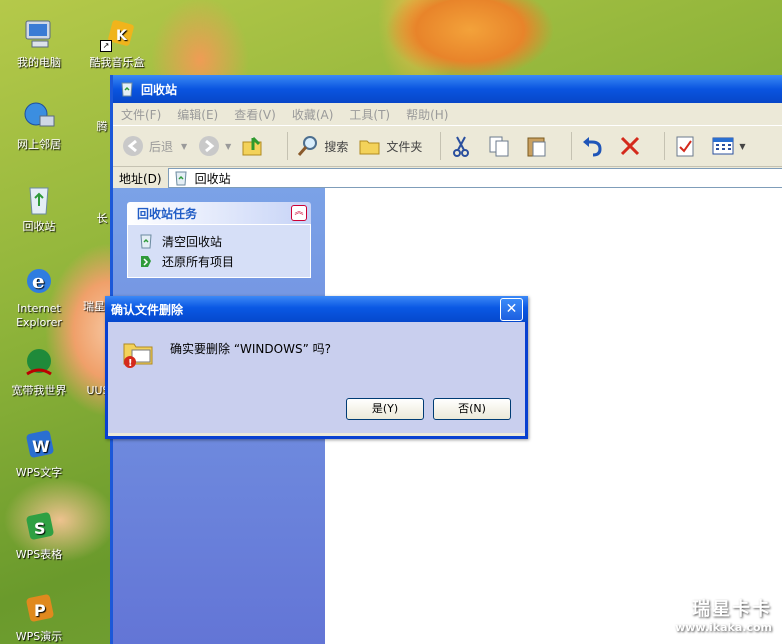 The image size is (782, 644). Describe the element at coordinates (212, 178) in the screenshot. I see `address-value: 回收站` at that location.